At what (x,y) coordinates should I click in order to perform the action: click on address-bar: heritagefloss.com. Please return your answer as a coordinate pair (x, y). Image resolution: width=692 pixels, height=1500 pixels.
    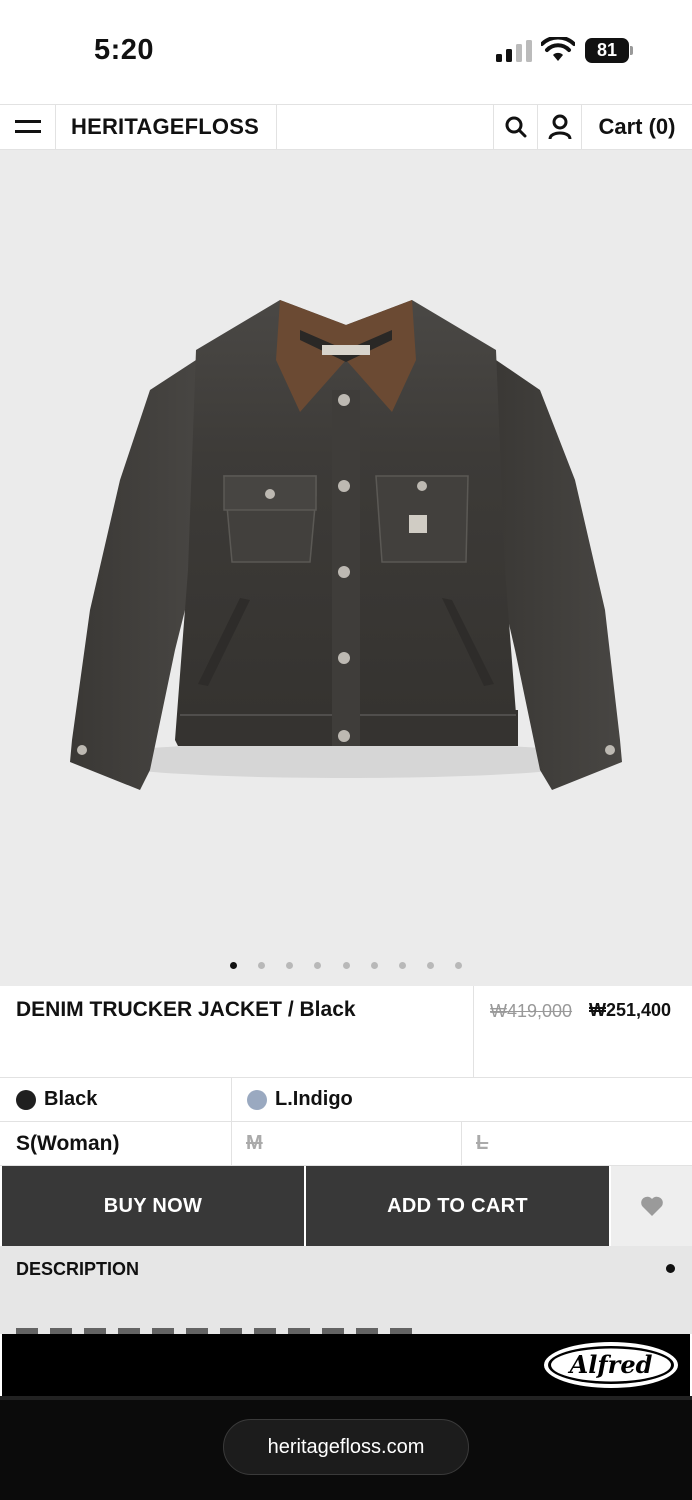
    Looking at the image, I should click on (346, 1447).